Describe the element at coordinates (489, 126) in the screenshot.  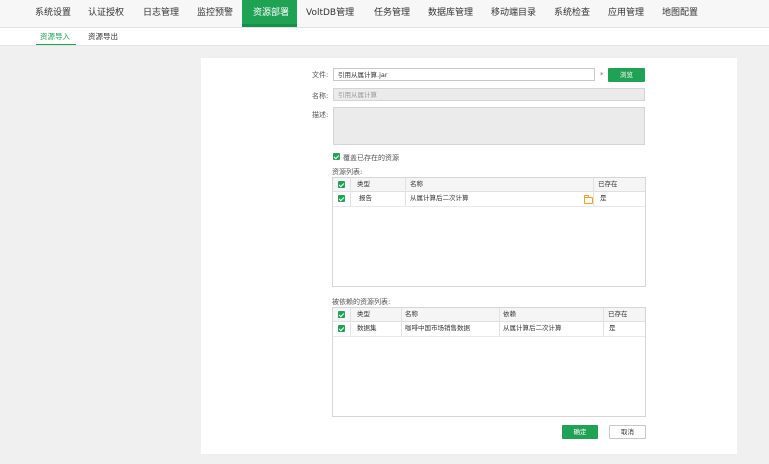
I see `description-textarea` at that location.